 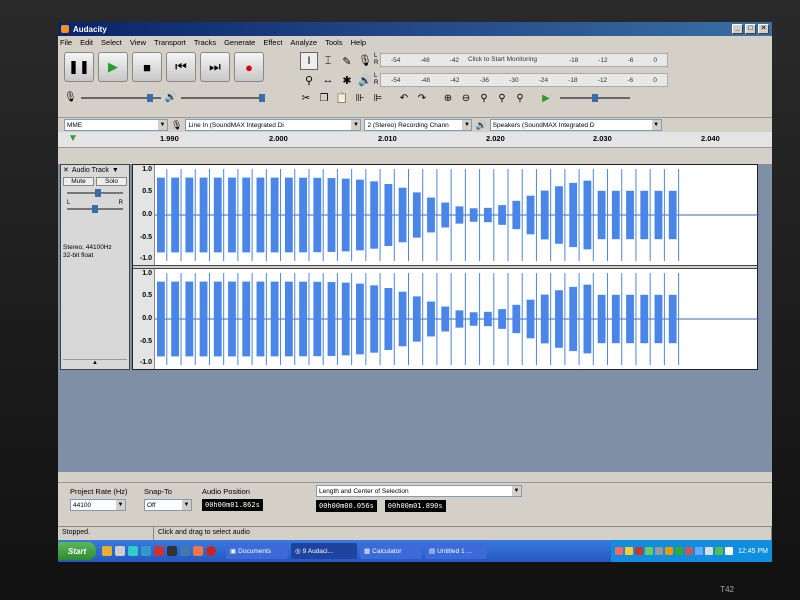 What do you see at coordinates (168, 505) in the screenshot?
I see `snap-to-select: Off ▼` at bounding box center [168, 505].